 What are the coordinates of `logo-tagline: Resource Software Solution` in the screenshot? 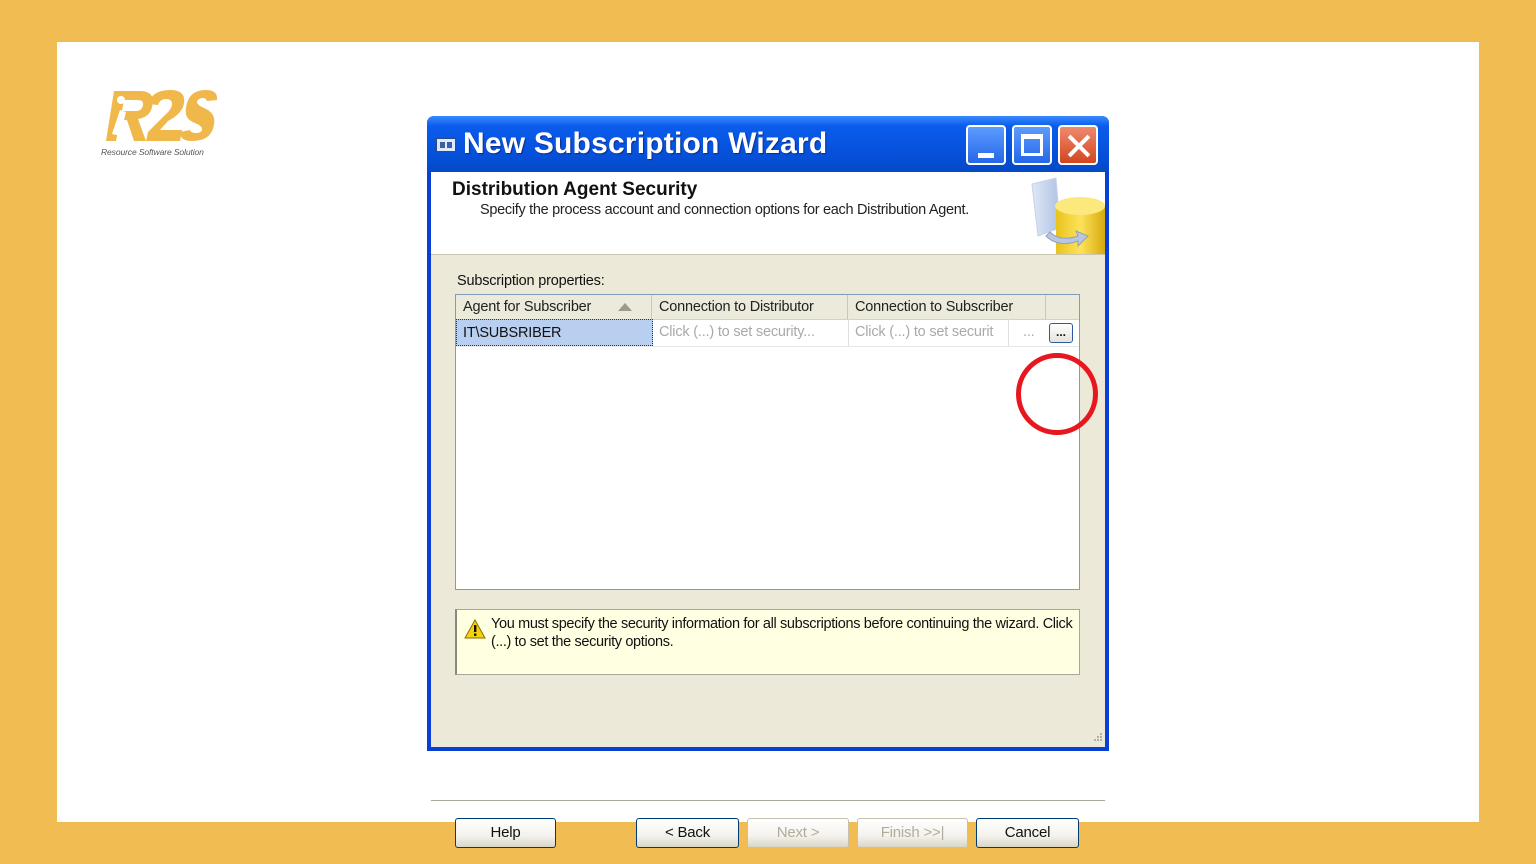 It's located at (152, 152).